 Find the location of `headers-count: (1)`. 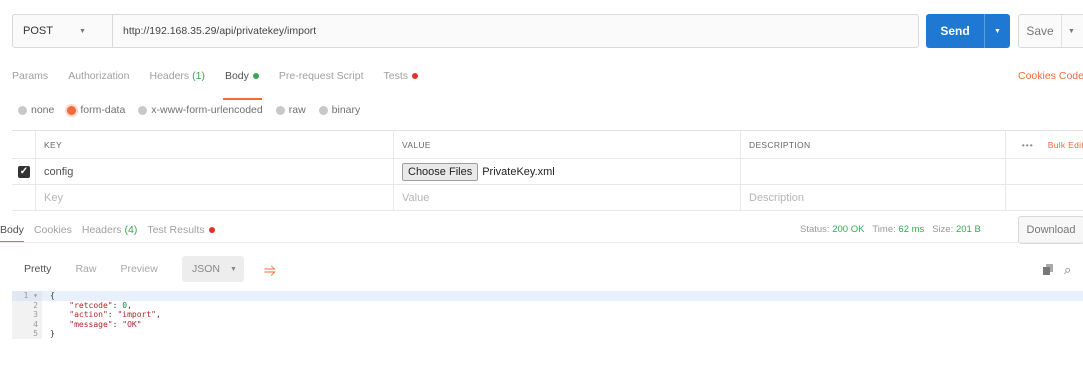

headers-count: (1) is located at coordinates (198, 76).